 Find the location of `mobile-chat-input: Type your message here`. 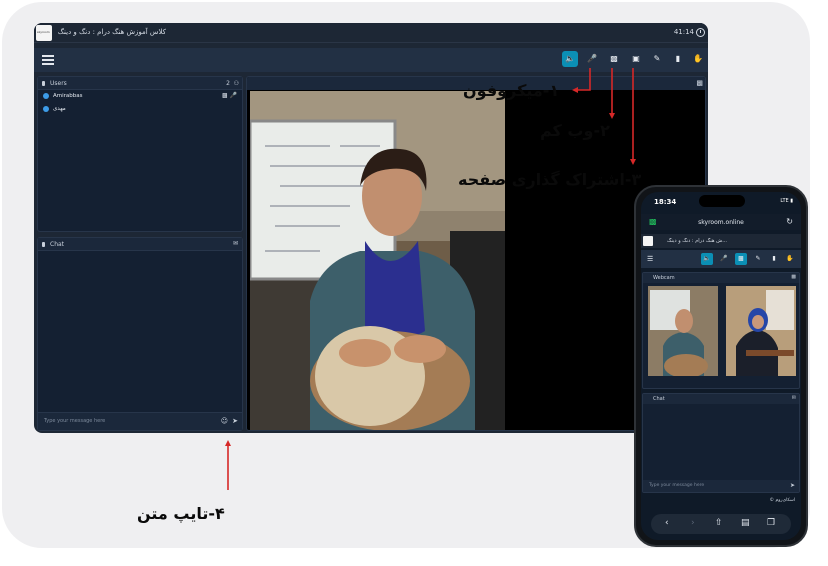

mobile-chat-input: Type your message here is located at coordinates (676, 485).